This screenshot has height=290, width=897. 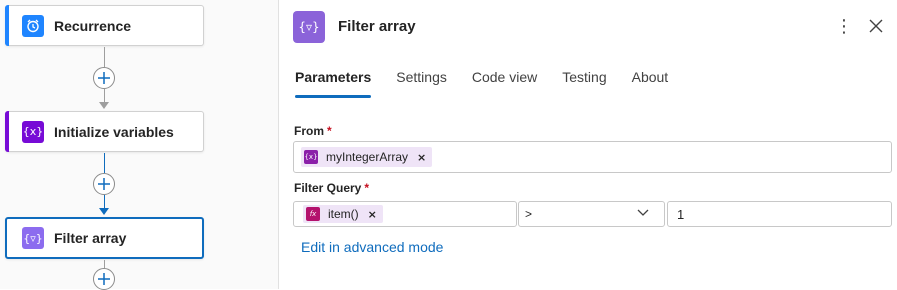 I want to click on close-icon, so click(x=876, y=26).